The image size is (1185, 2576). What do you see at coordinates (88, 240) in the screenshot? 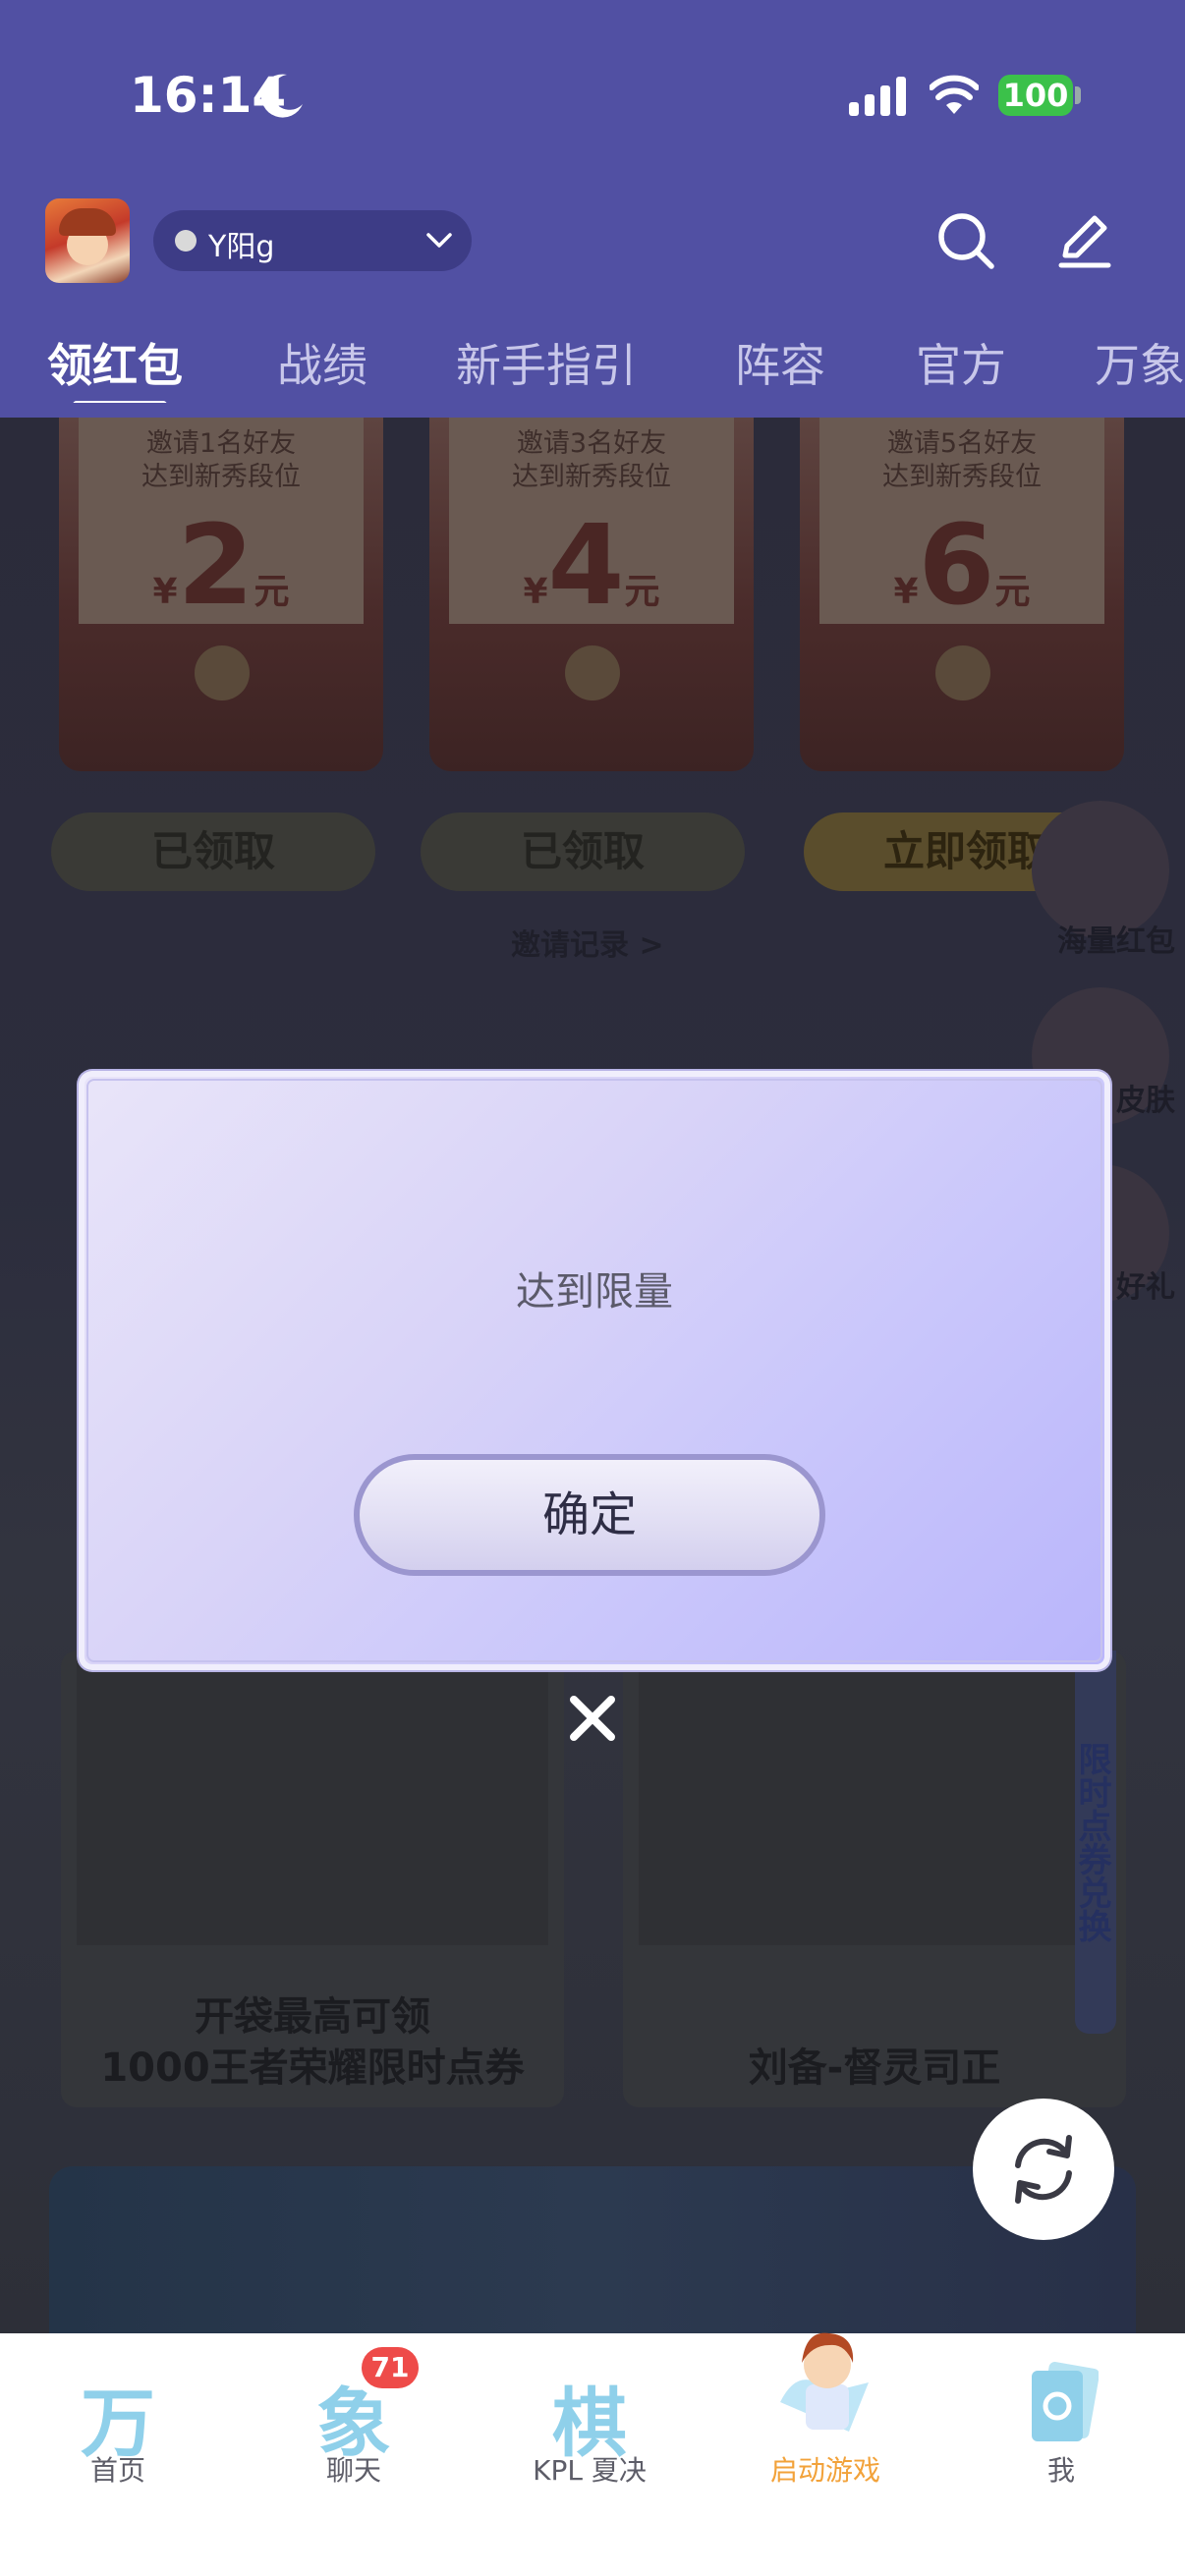
I see `game-avatar` at bounding box center [88, 240].